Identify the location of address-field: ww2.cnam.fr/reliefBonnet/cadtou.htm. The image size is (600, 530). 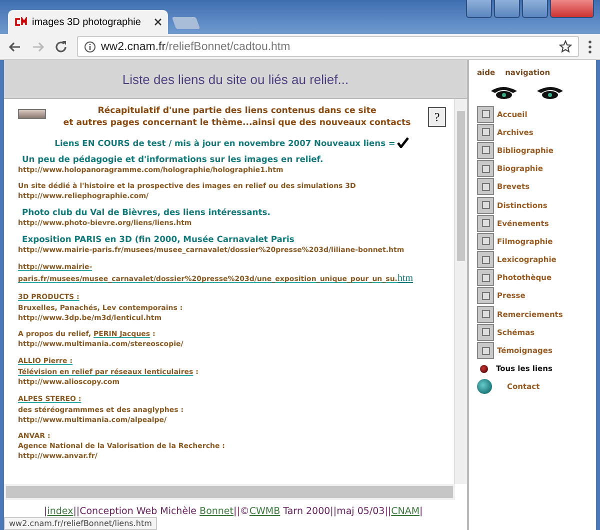
(328, 46).